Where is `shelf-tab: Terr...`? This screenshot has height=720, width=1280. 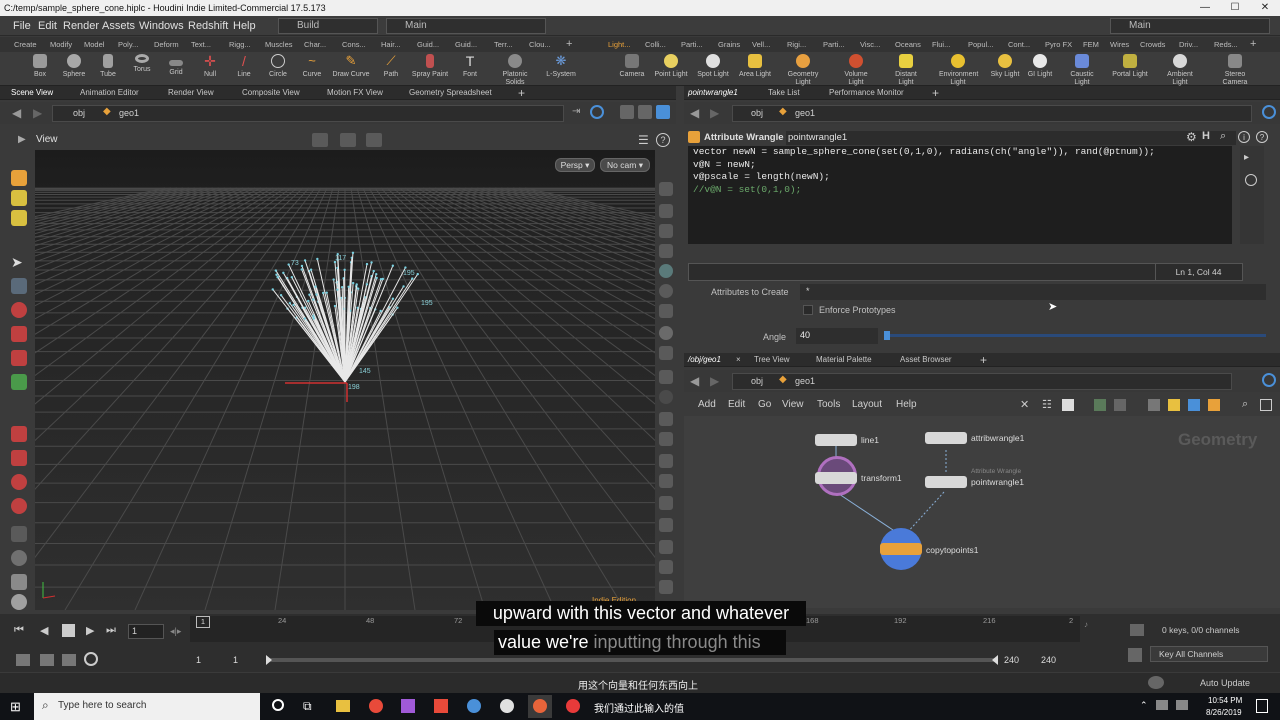 shelf-tab: Terr... is located at coordinates (503, 44).